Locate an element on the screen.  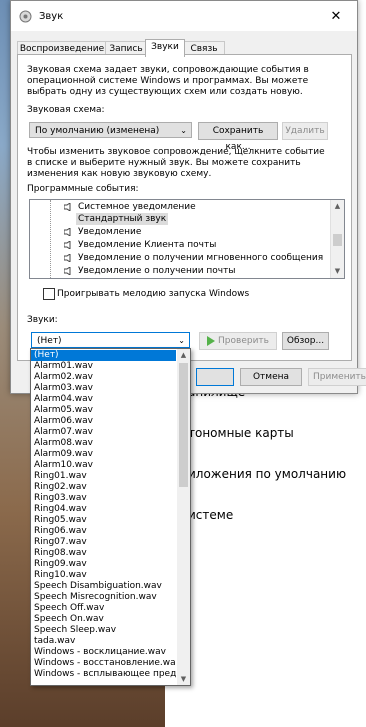
dropdown-option: Alarm05.wav is located at coordinates (103, 410).